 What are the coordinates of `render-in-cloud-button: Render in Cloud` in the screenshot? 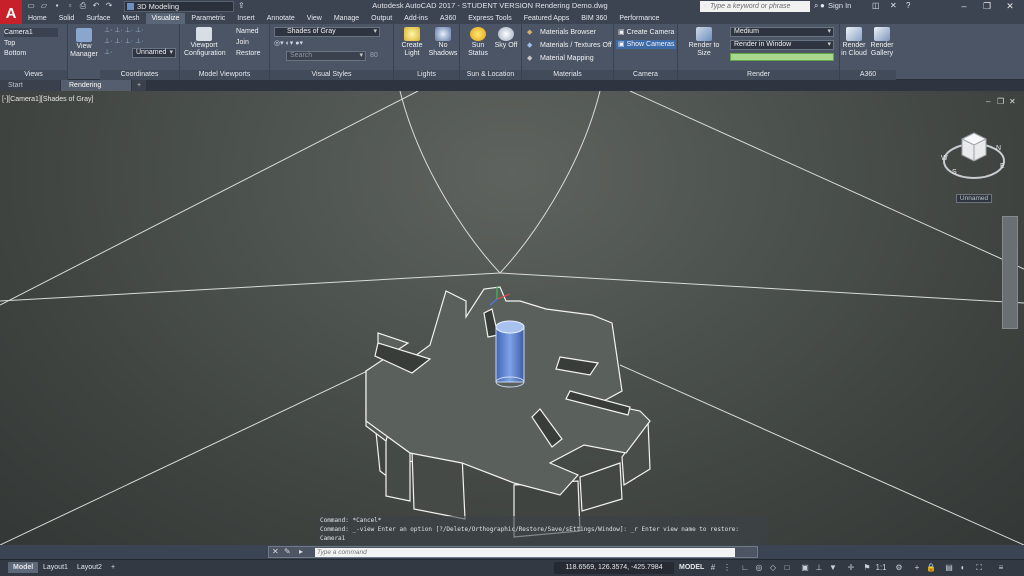 It's located at (854, 42).